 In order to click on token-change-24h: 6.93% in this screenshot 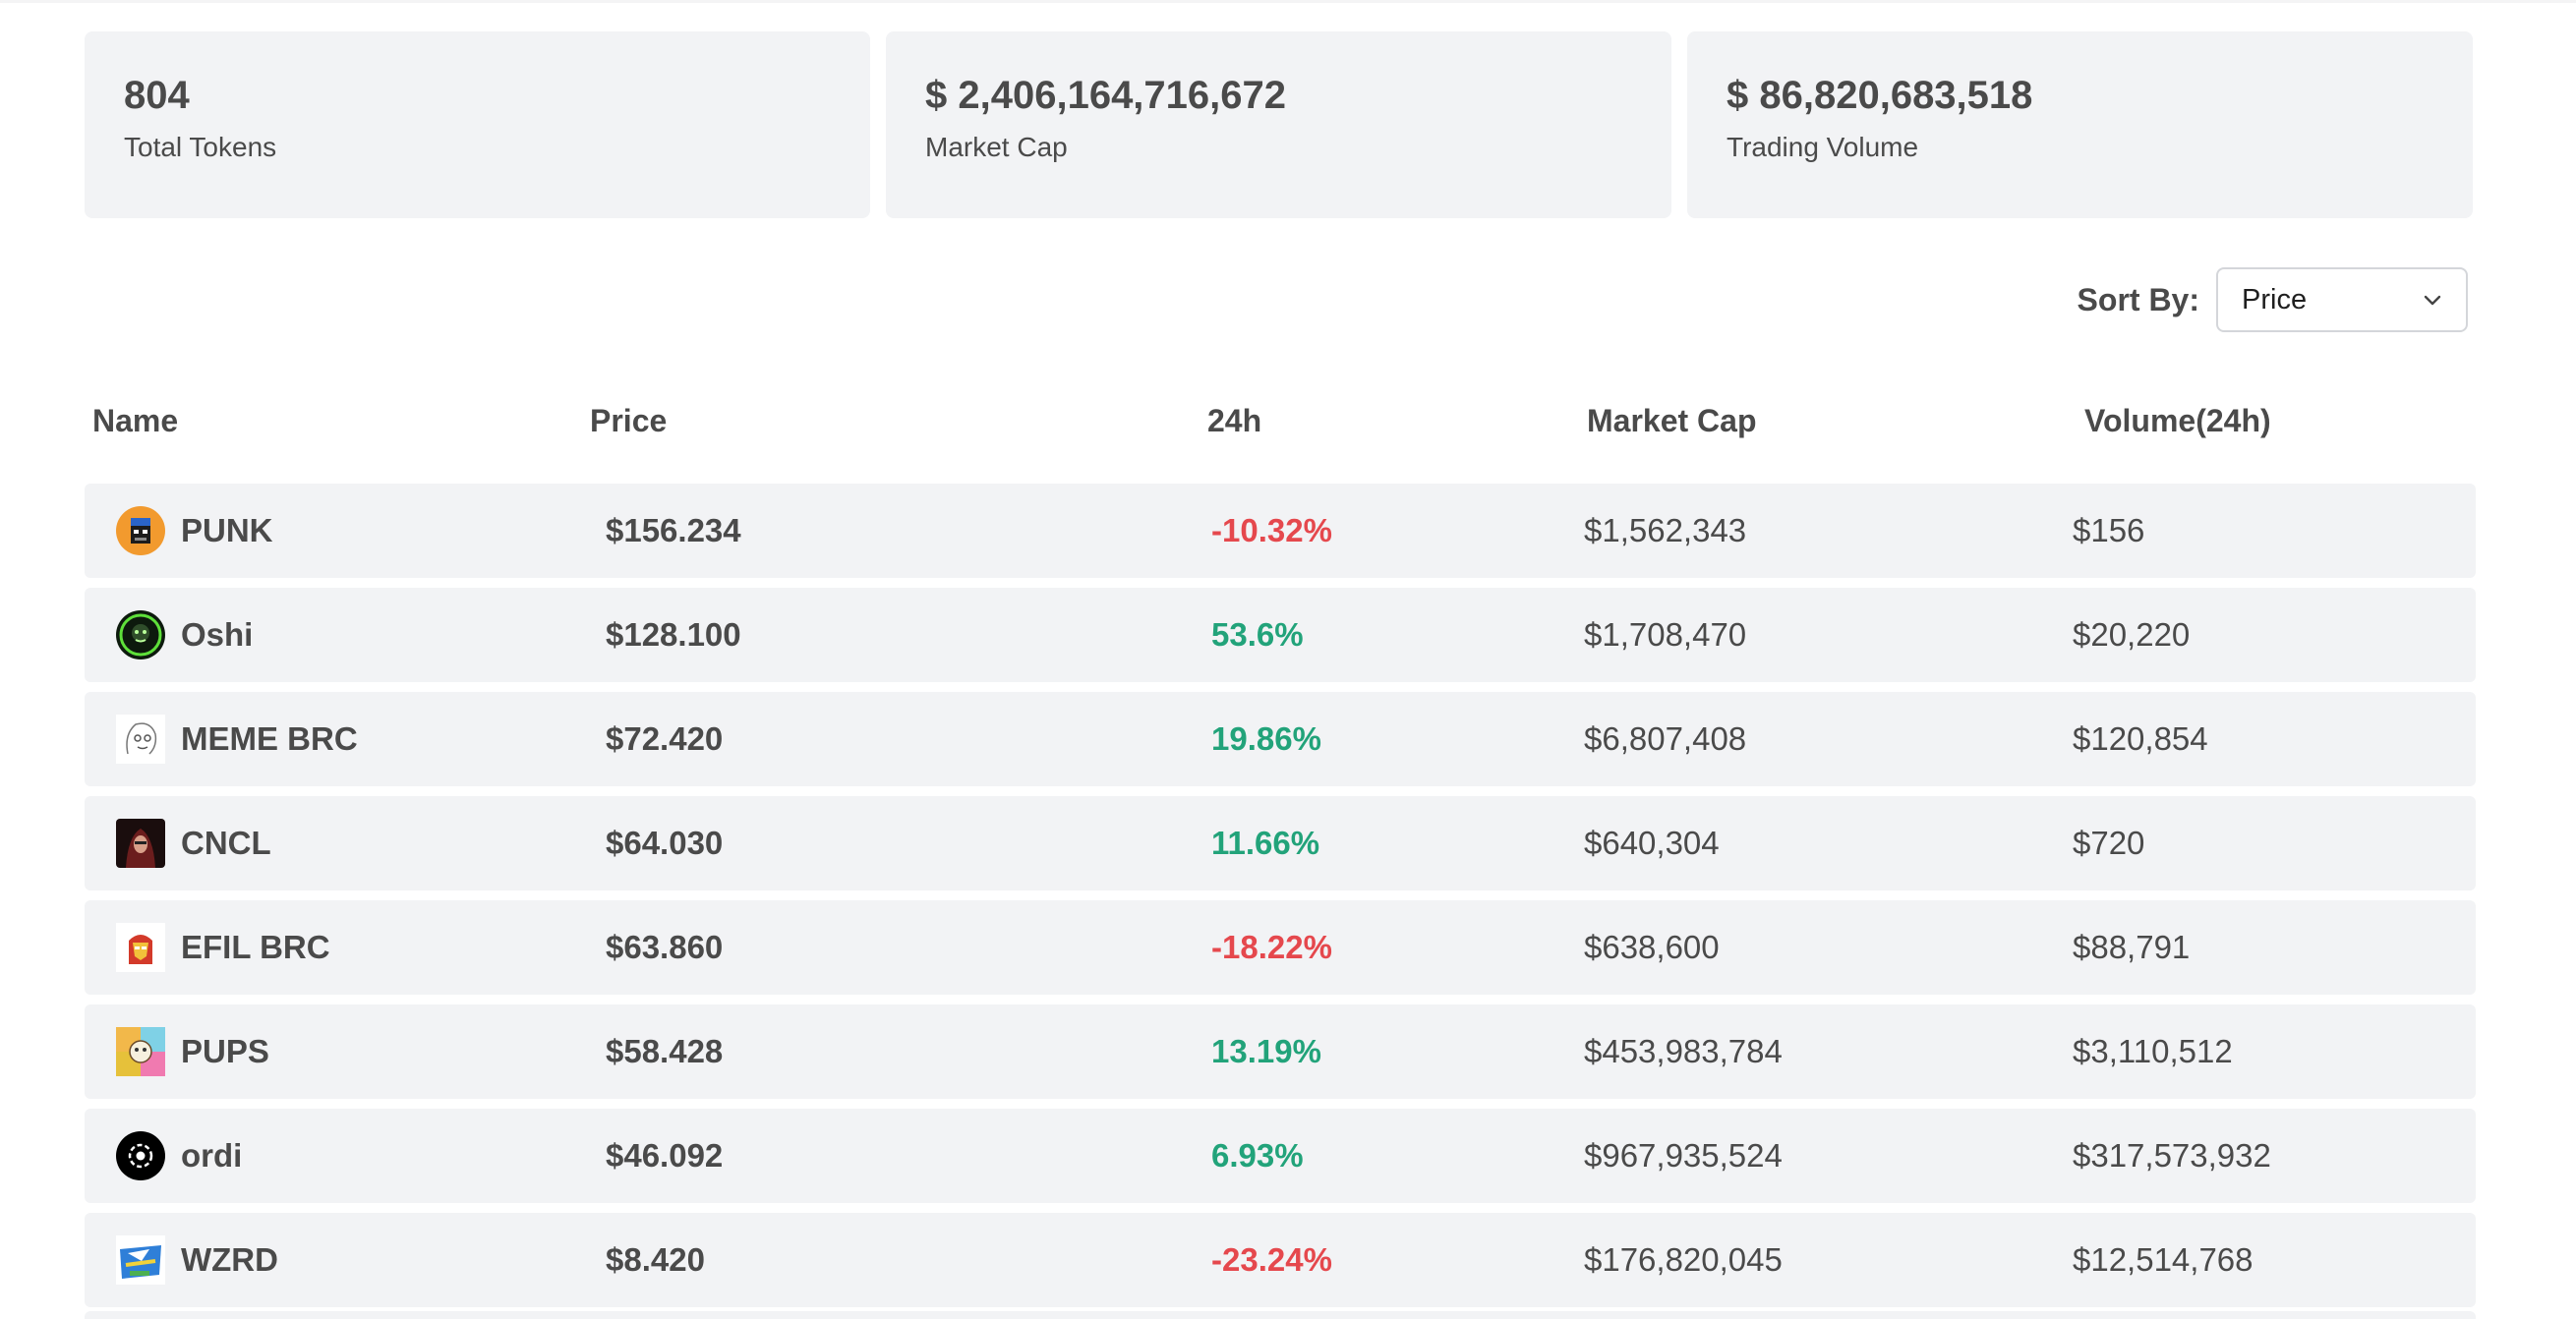, I will do `click(1257, 1155)`.